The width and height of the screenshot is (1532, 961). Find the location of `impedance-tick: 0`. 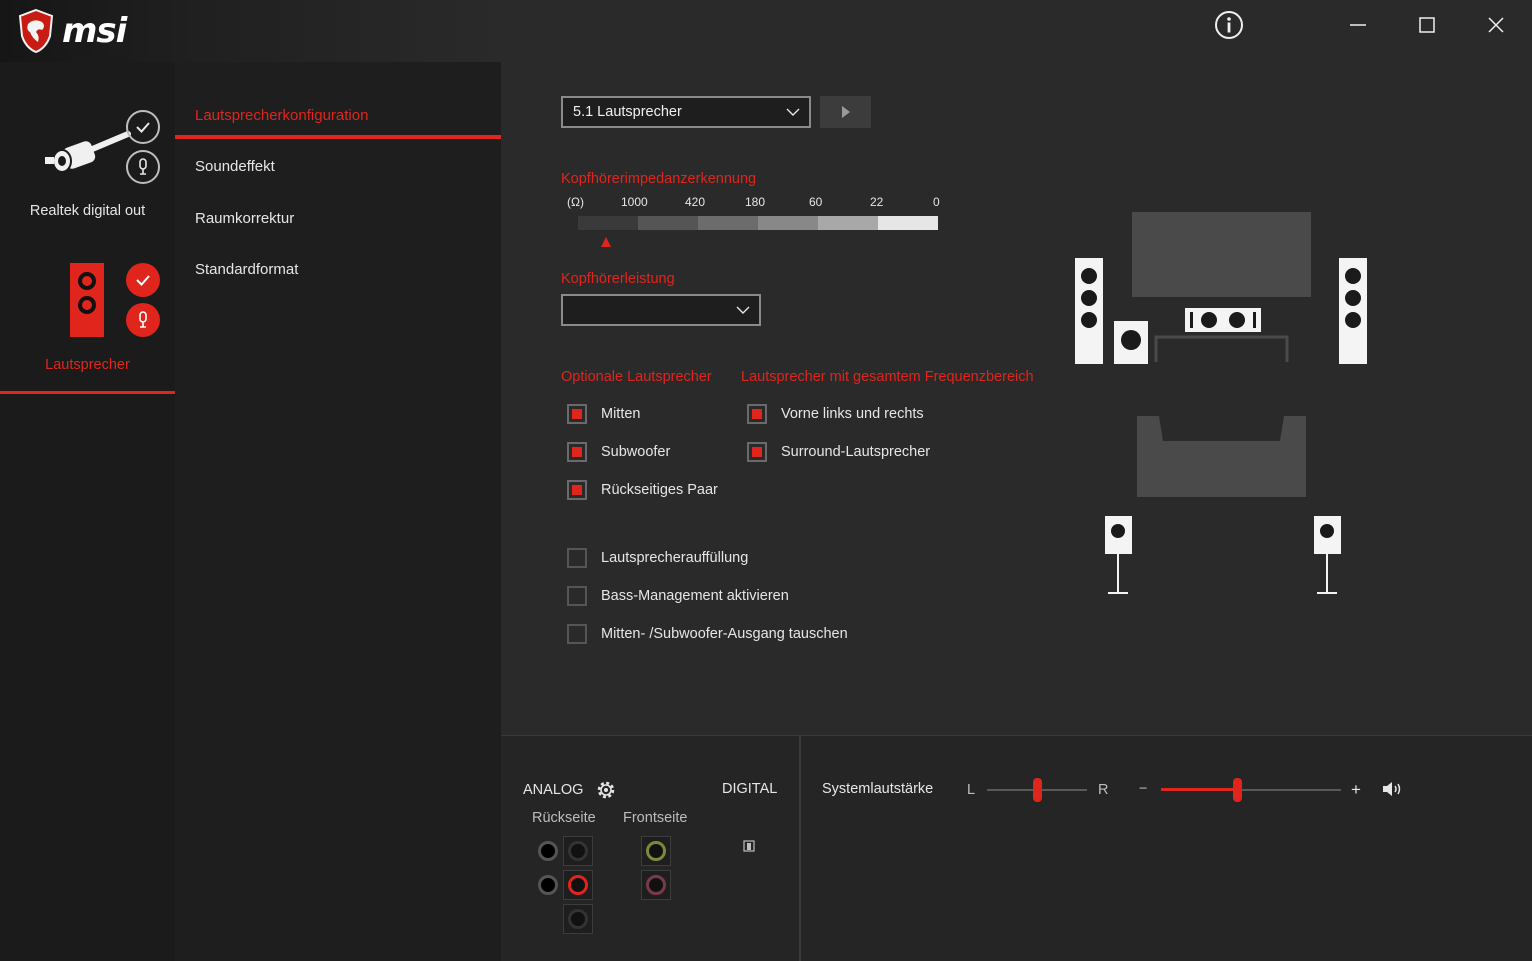

impedance-tick: 0 is located at coordinates (936, 202).